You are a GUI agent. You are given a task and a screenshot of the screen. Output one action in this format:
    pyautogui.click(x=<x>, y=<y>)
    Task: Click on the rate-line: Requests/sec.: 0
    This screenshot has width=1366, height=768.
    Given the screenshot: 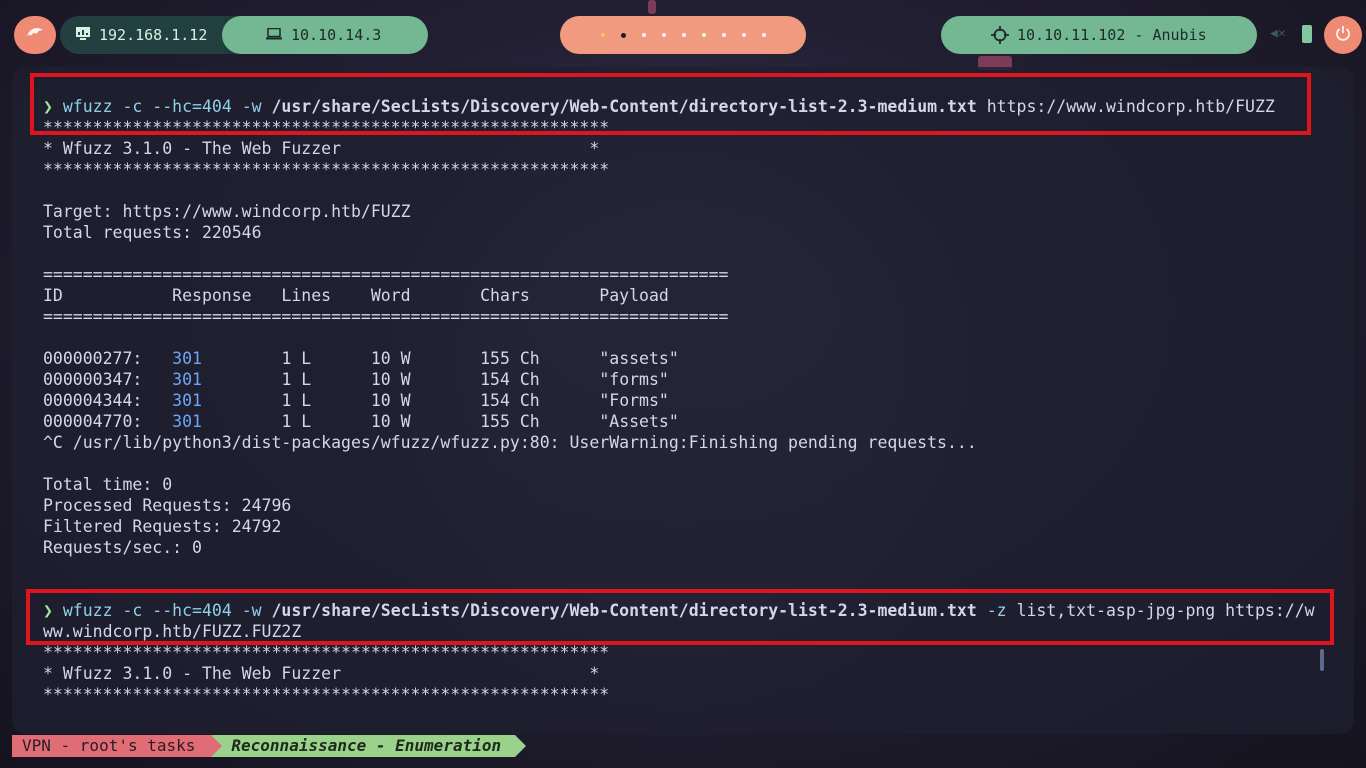 What is the action you would take?
    pyautogui.click(x=122, y=547)
    